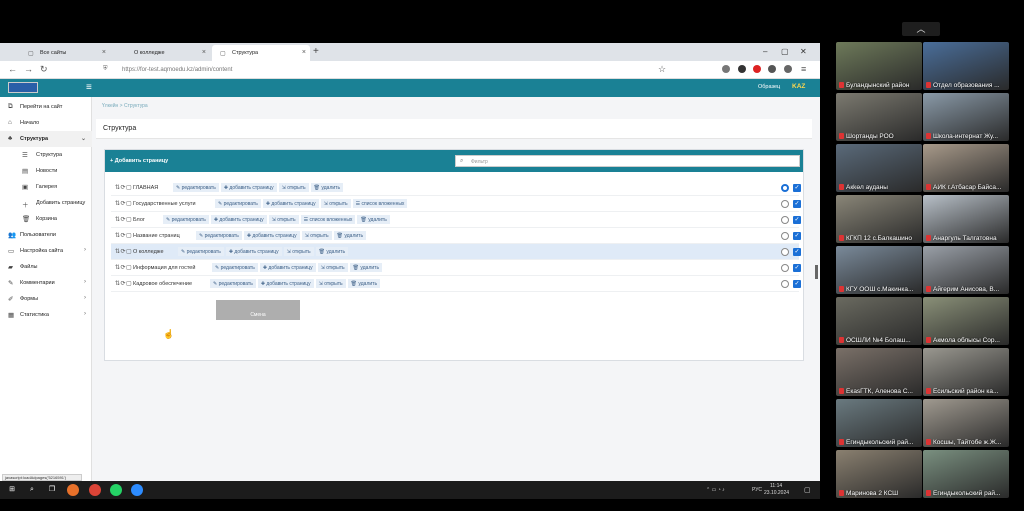  I want to click on download-icon, so click(772, 69).